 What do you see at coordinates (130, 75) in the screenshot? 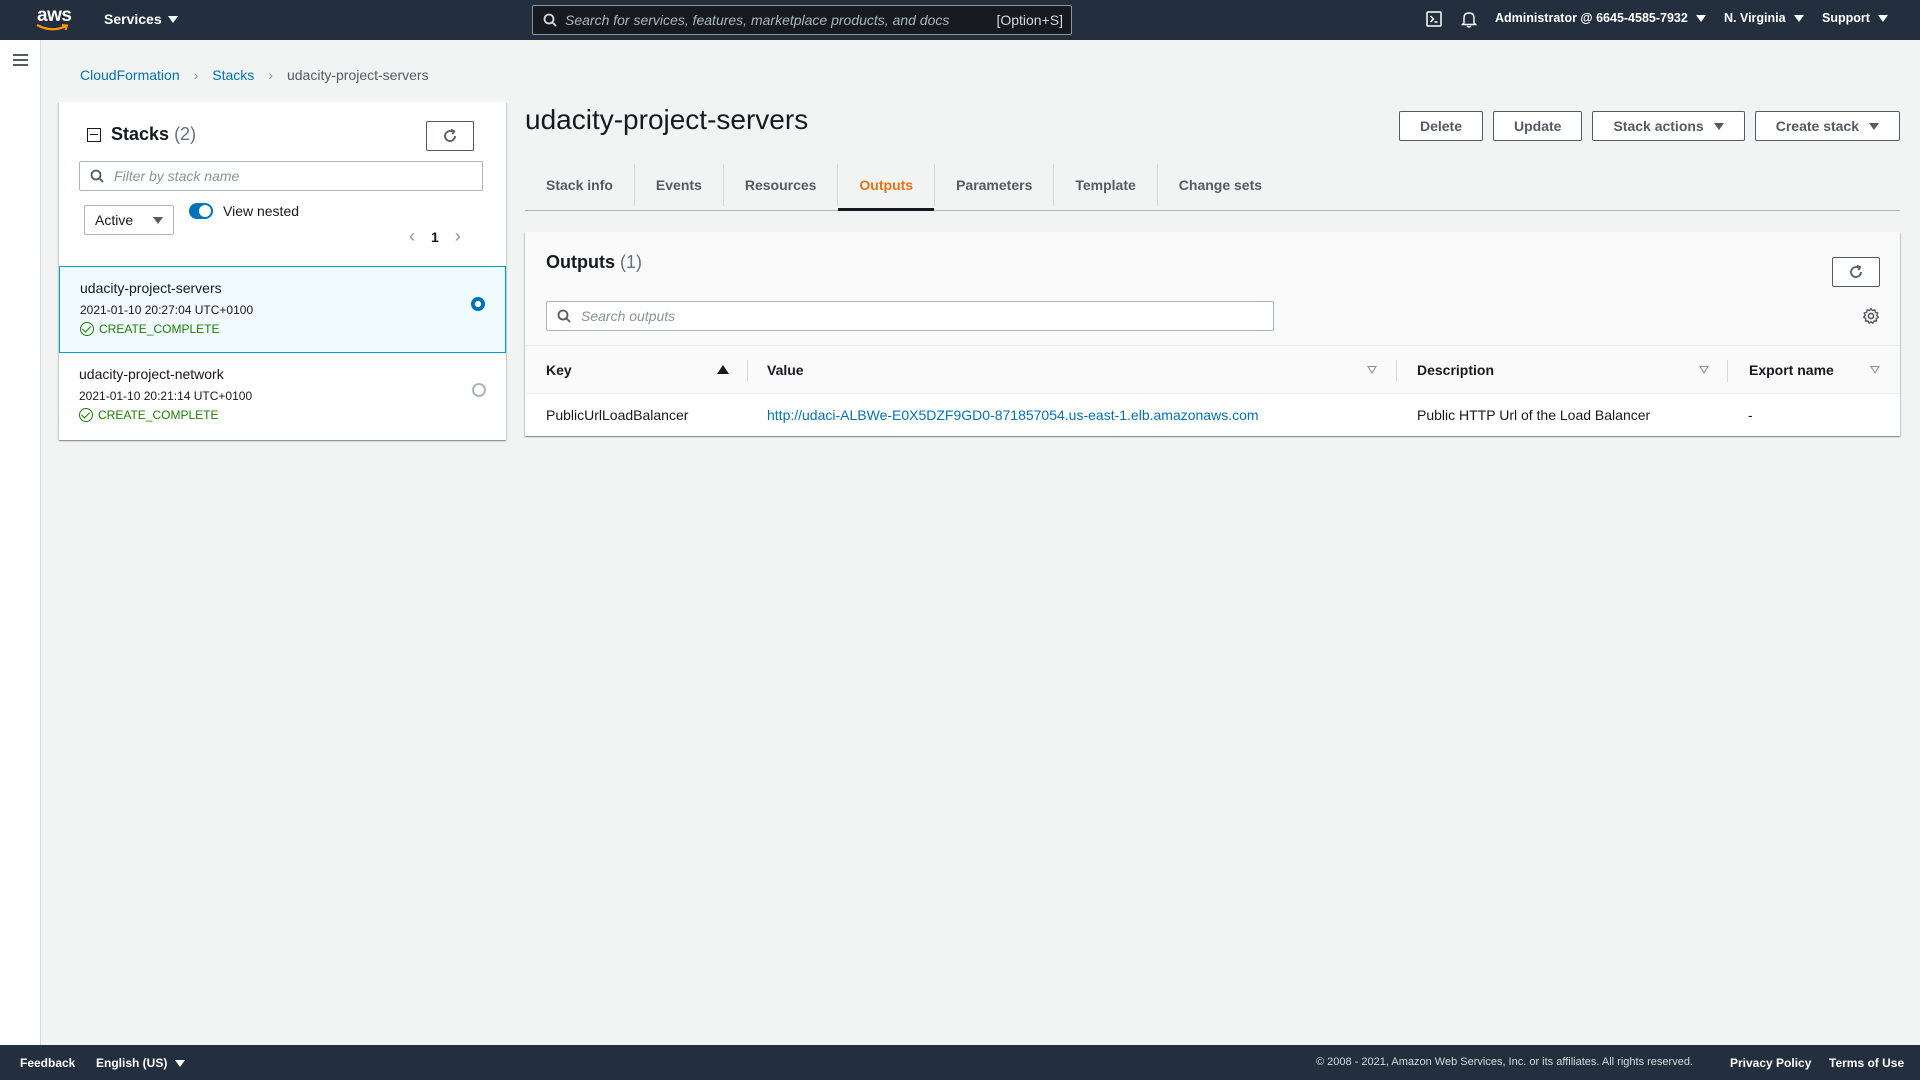
I see `breadcrumb-cloudformation: CloudFormation` at bounding box center [130, 75].